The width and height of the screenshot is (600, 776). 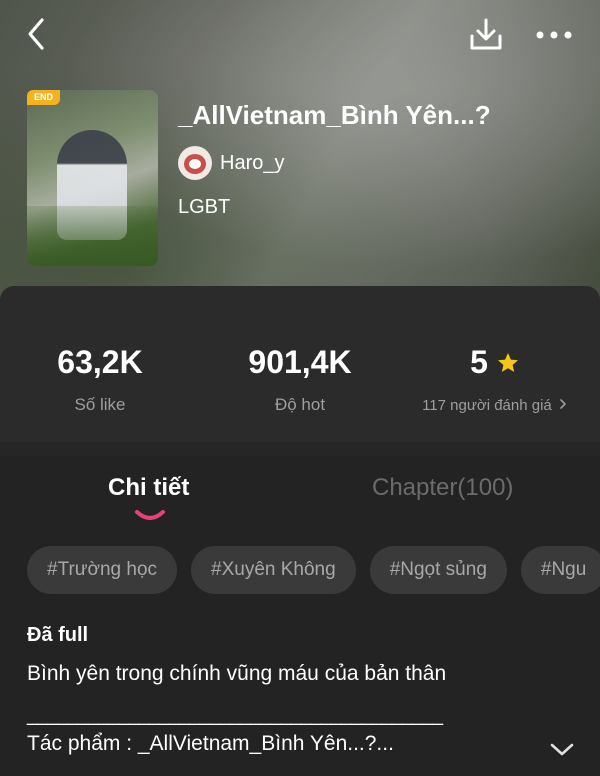 I want to click on tab-chapters: Chapter(100), so click(x=442, y=488).